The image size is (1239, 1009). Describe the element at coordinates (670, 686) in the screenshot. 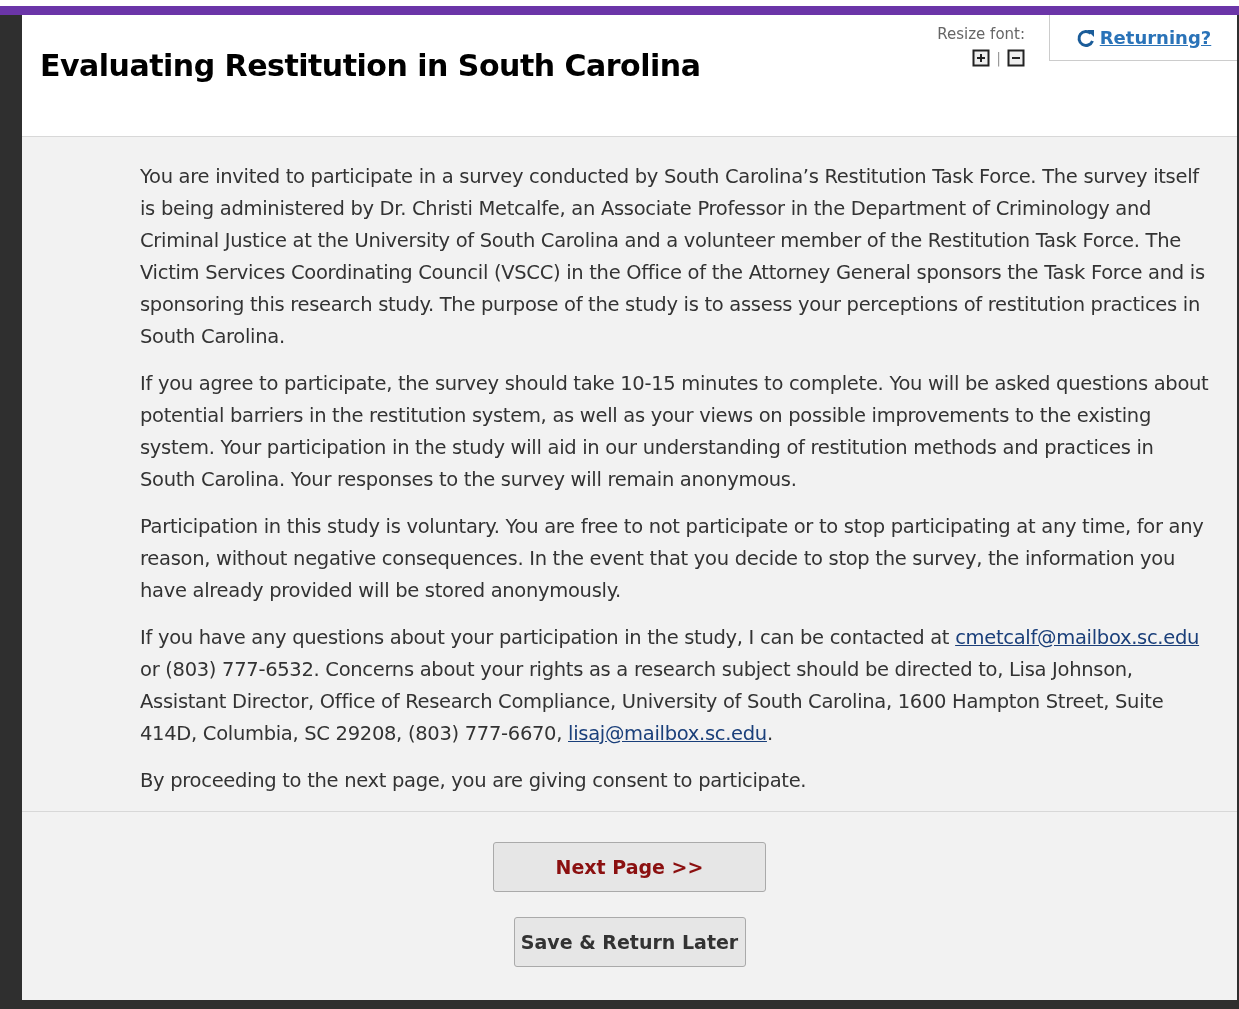

I see `consent-paragraph: If you have any questions about your participation in the study, I can be contacted at cmetcalf@mailbox.sc.edu or (803) 777-6532. Concerns about your rights as a research subject should be directed to, Lisa Johnson, Assistant Director, Office of Research Compliance, University of South Carolina, 1600 Hampton Street, Suite 414D, Columbia, SC 29208, (803) 777-6670, lisaj@mailbox.sc.edu.` at that location.